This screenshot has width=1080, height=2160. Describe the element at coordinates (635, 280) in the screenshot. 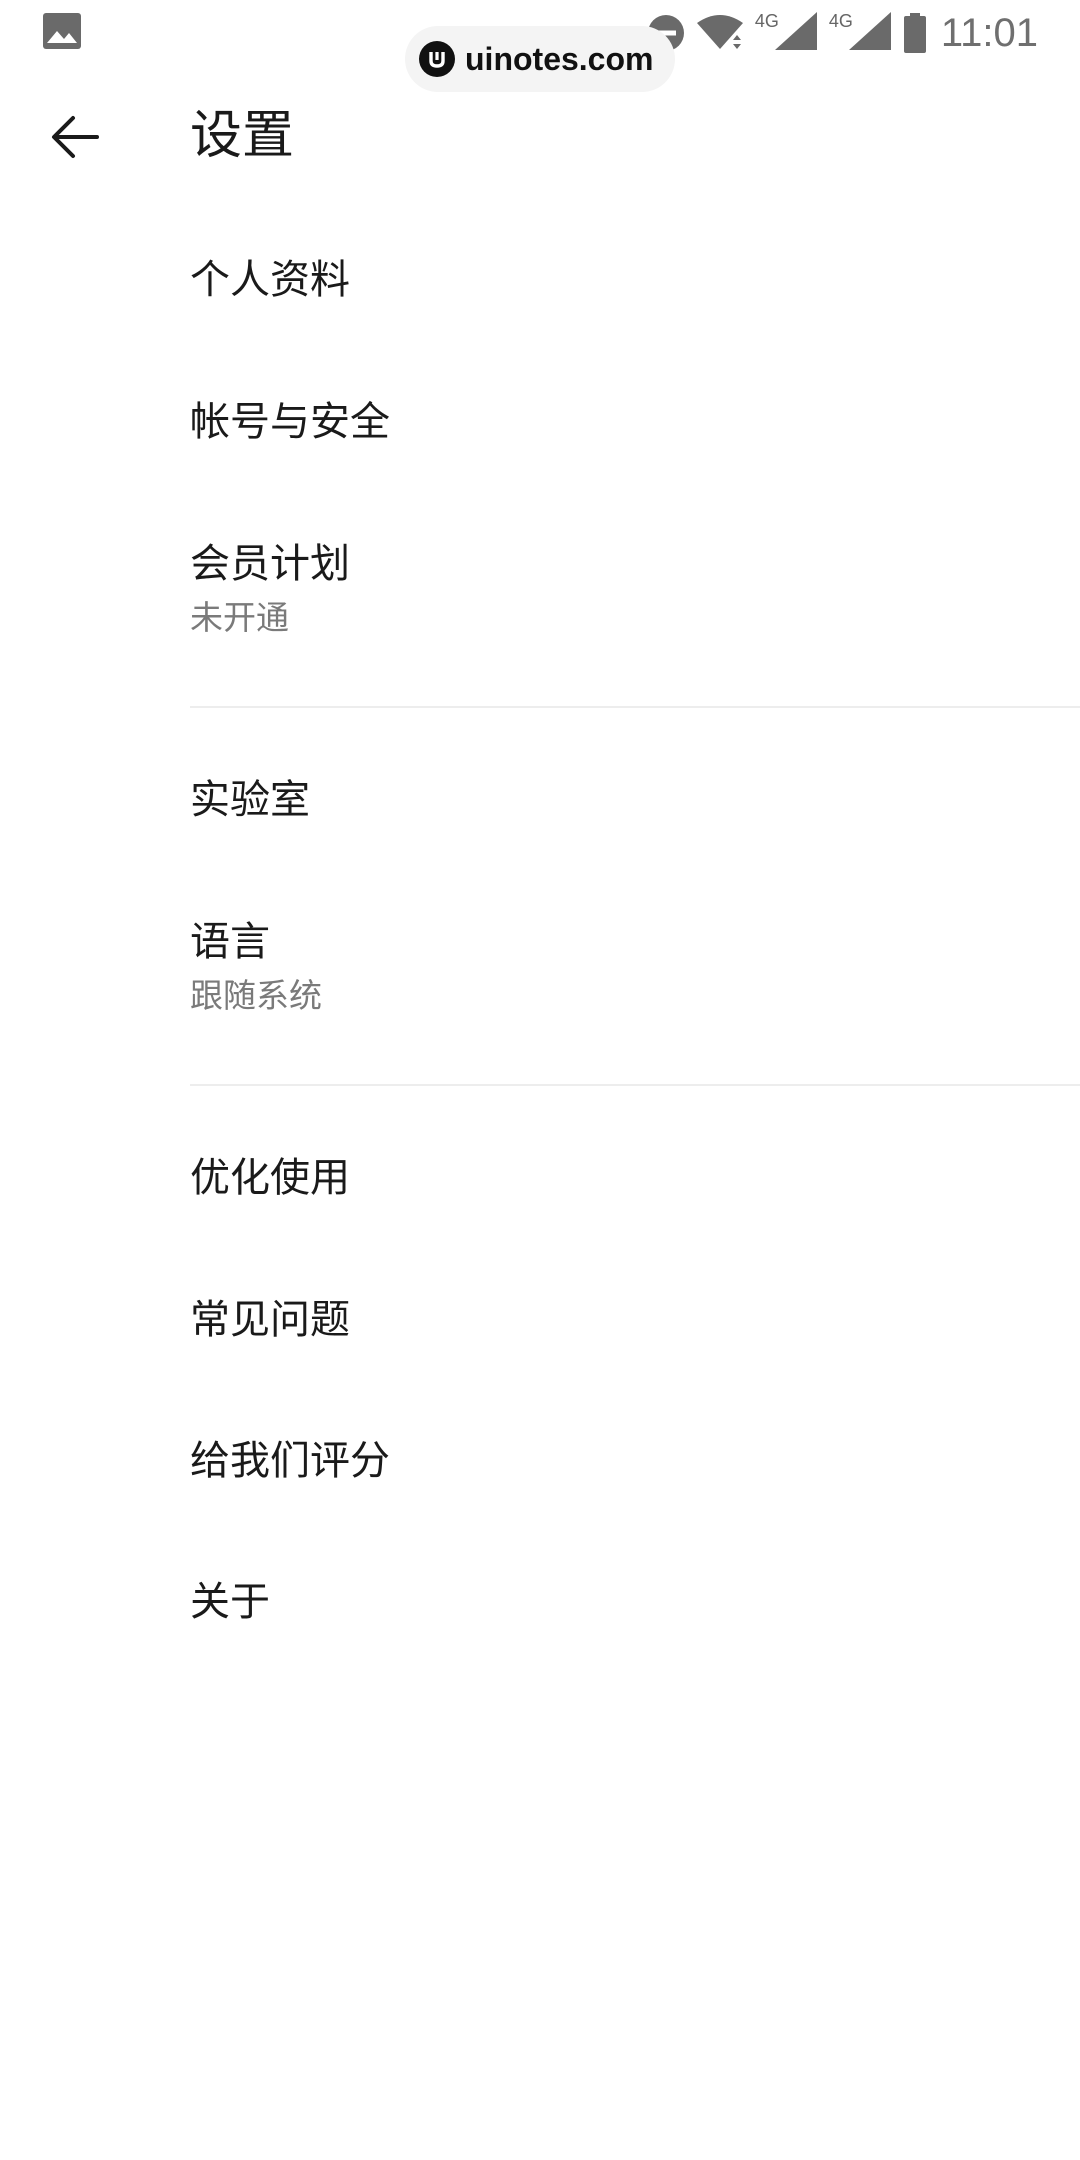

I see `settings-item-profile: 个人资料` at that location.